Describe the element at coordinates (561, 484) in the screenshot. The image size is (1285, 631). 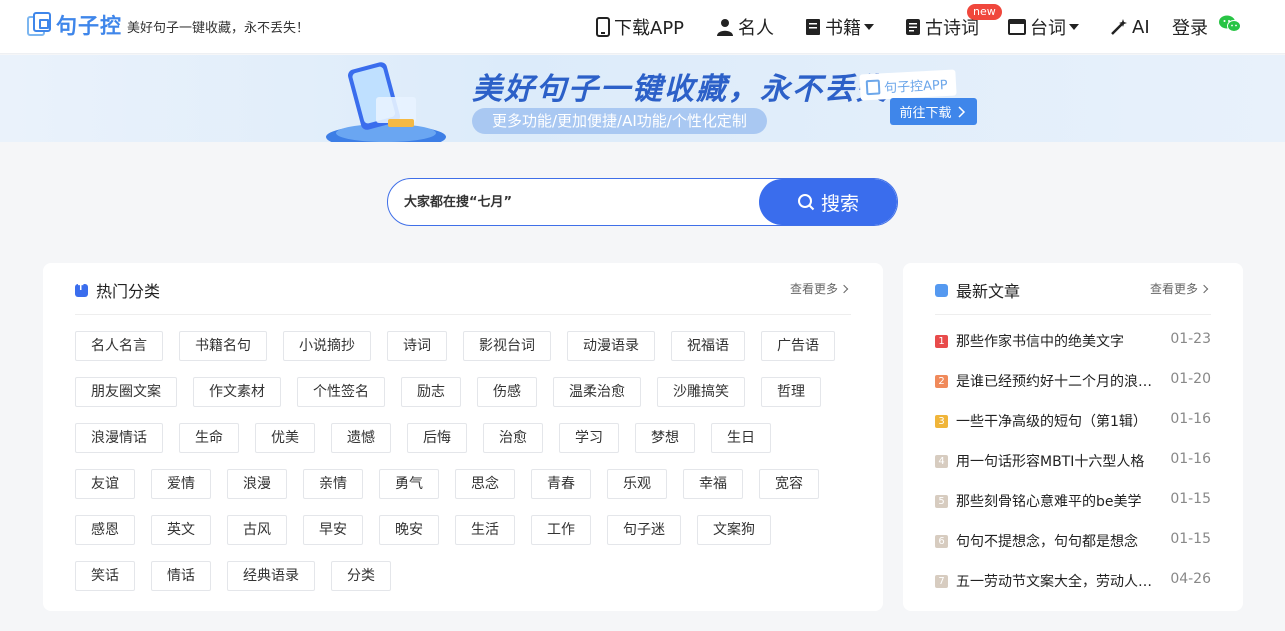
I see `category-tag: 青春` at that location.